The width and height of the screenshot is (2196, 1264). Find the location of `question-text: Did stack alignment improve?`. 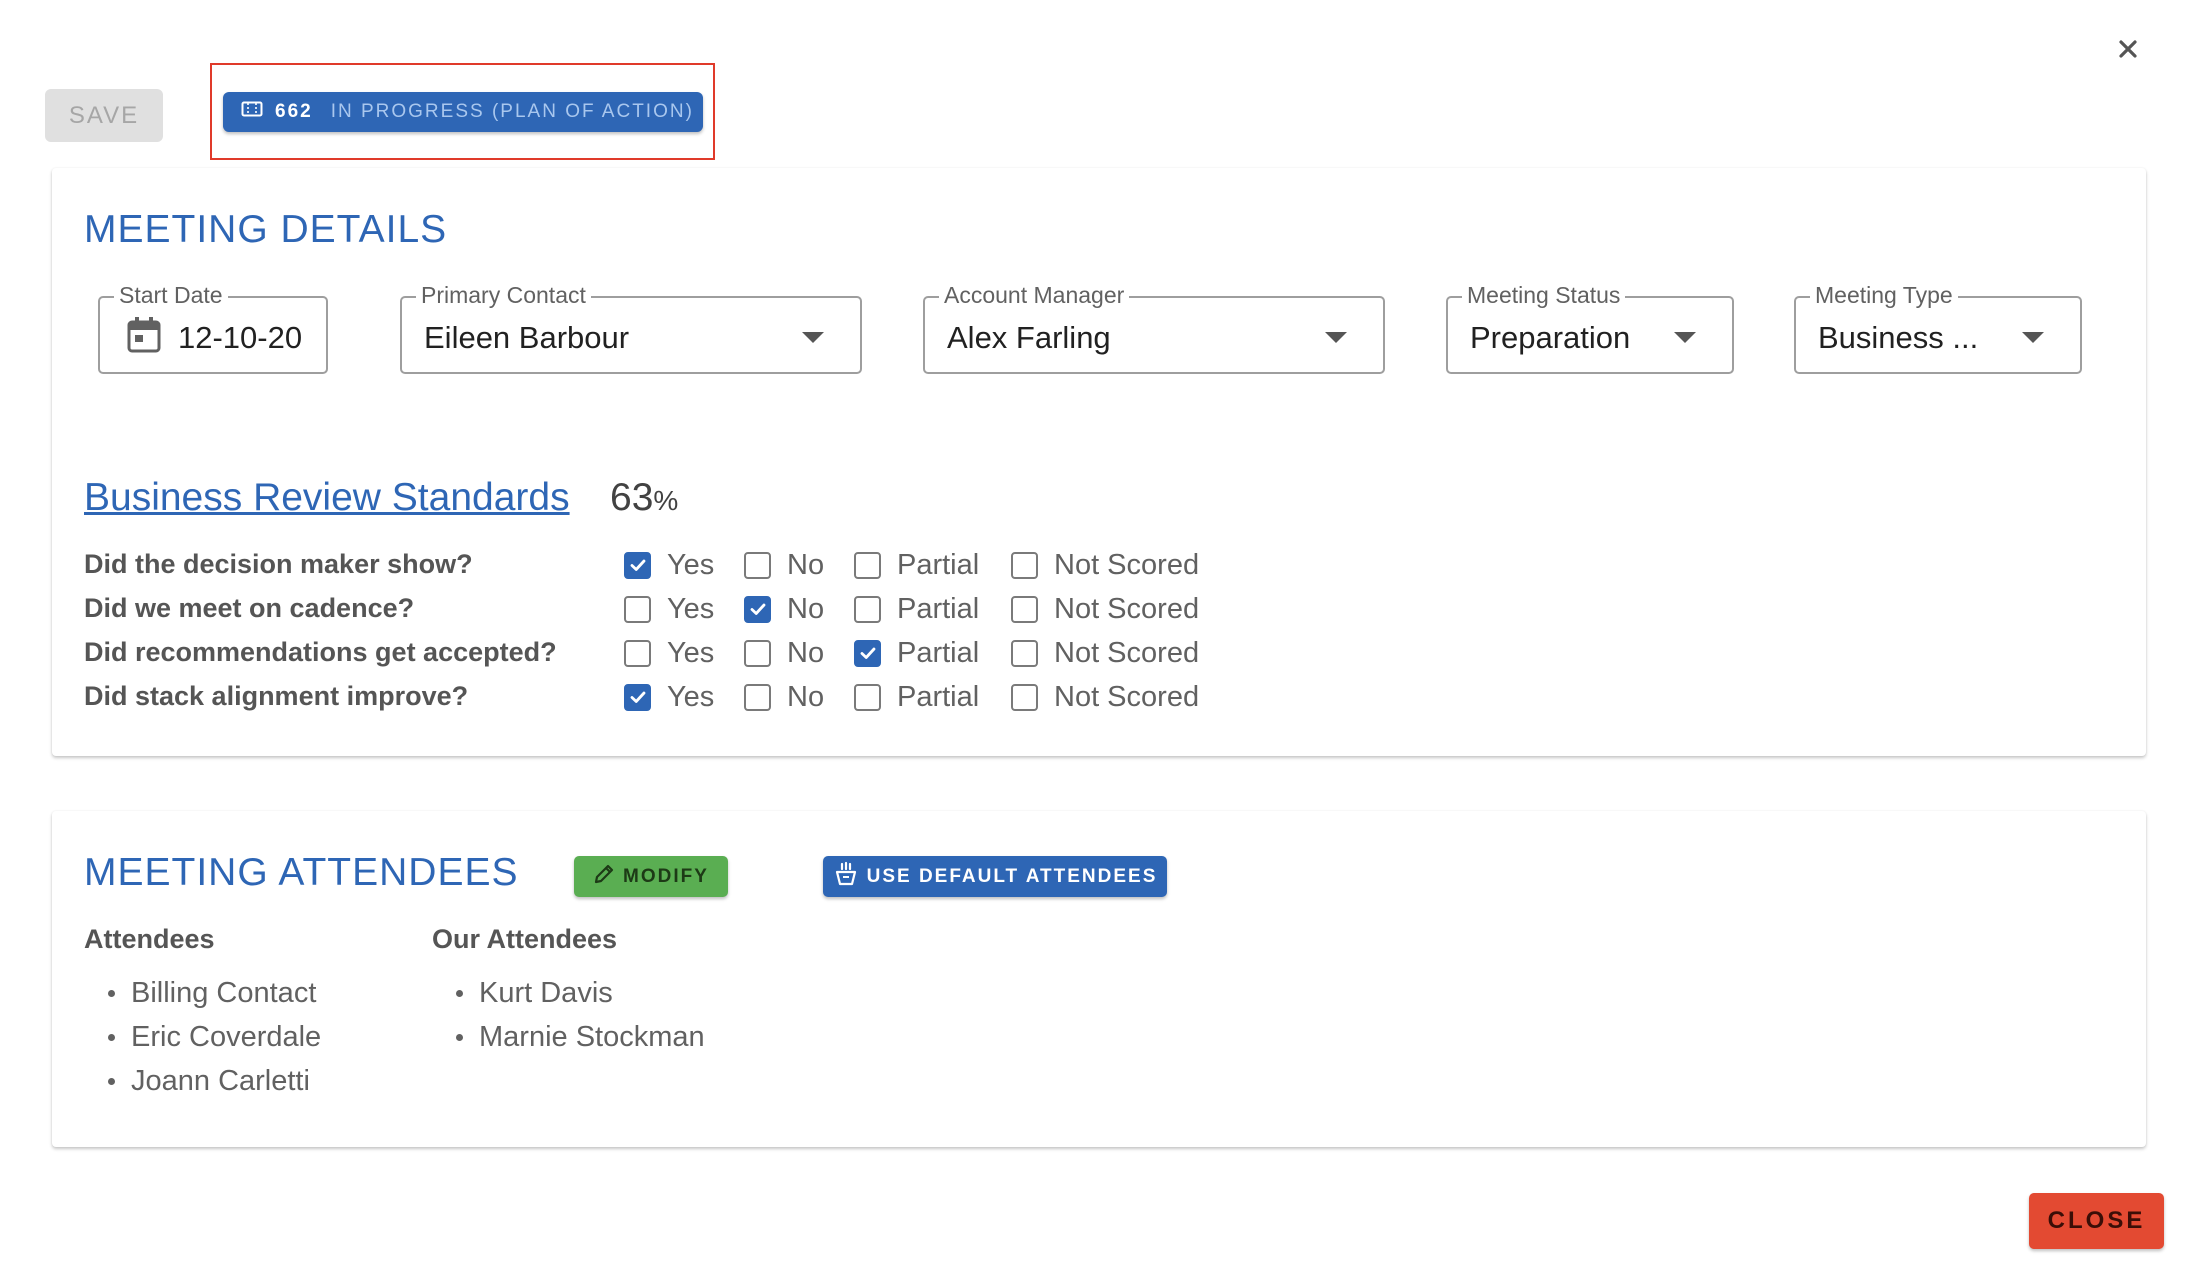

question-text: Did stack alignment improve? is located at coordinates (276, 696).